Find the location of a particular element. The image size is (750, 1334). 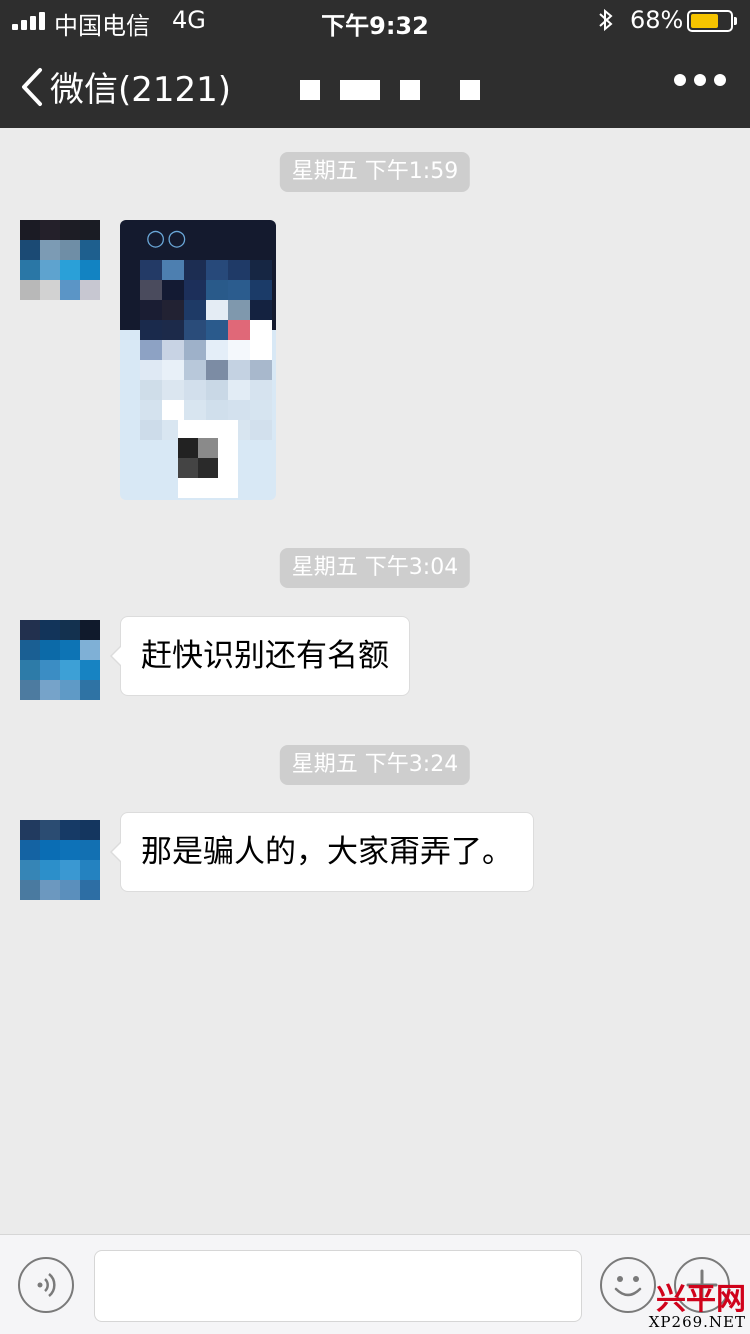

voice-icon is located at coordinates (46, 1285).